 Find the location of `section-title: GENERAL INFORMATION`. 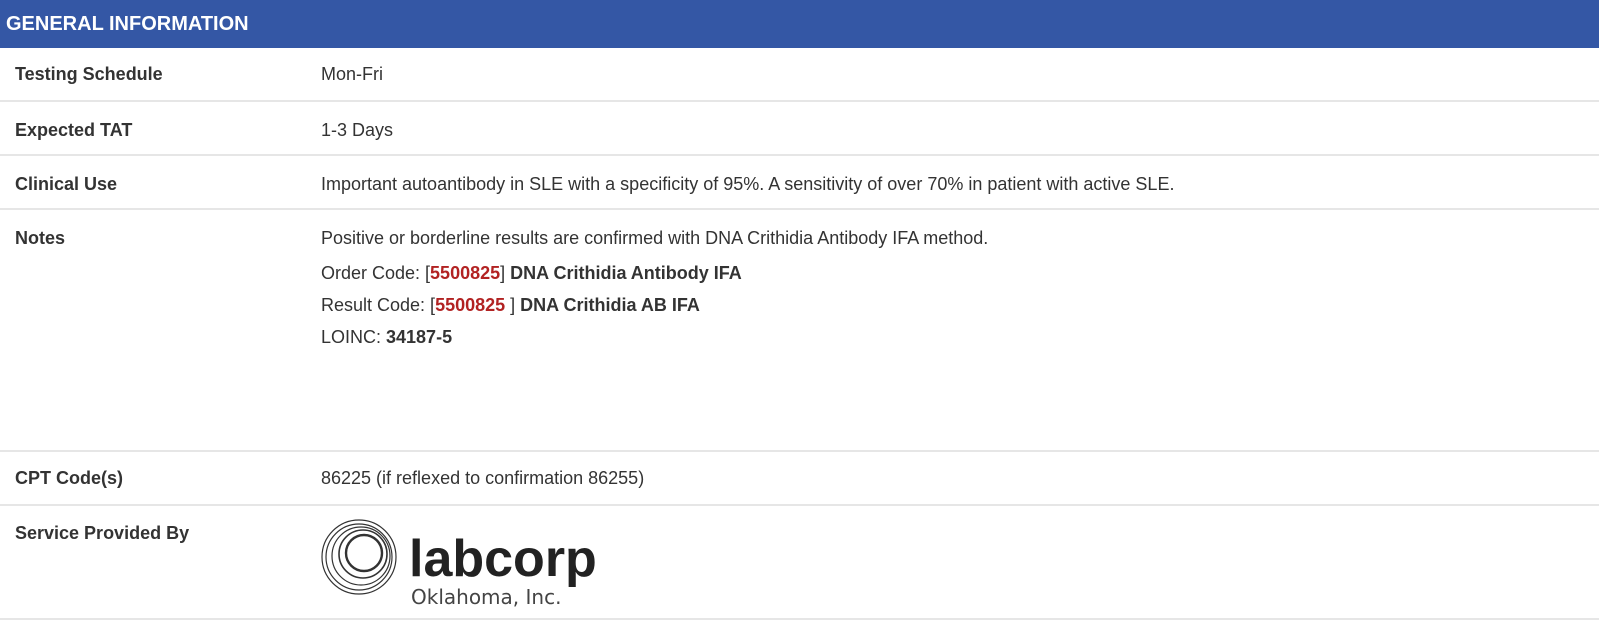

section-title: GENERAL INFORMATION is located at coordinates (127, 24).